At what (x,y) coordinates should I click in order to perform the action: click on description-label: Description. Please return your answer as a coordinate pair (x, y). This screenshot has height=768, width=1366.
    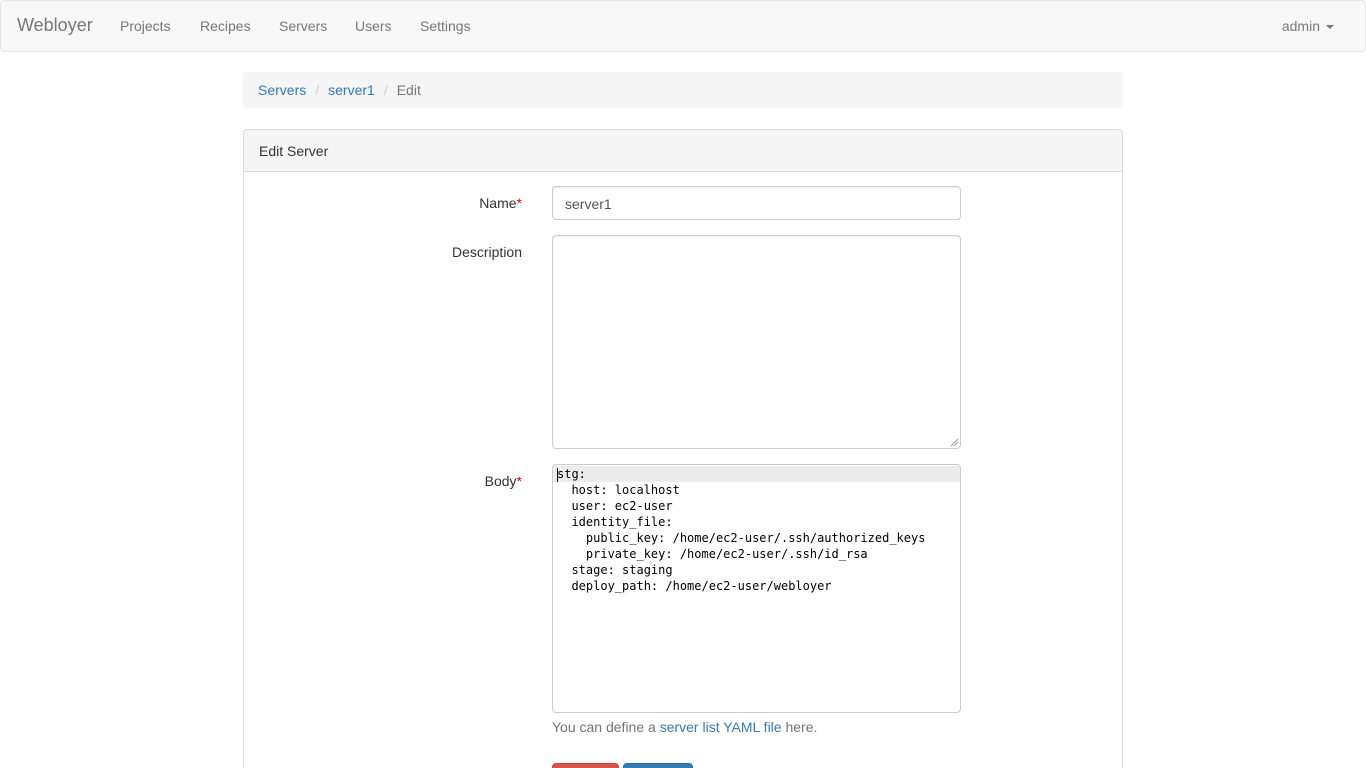
    Looking at the image, I should click on (486, 252).